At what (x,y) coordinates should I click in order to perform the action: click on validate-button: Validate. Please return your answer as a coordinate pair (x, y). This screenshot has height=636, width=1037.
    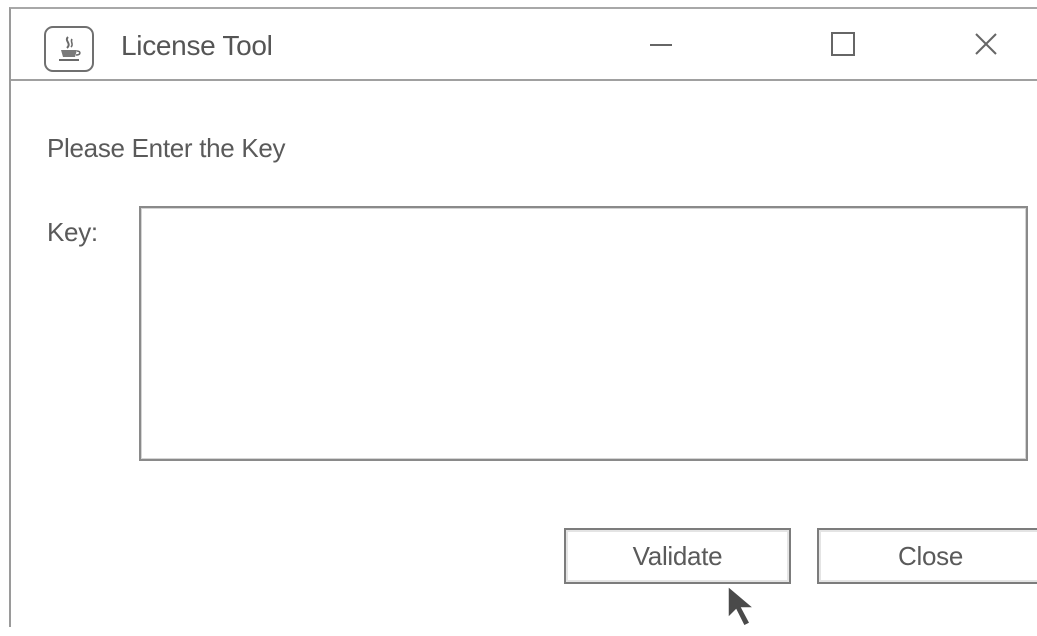
    Looking at the image, I should click on (677, 556).